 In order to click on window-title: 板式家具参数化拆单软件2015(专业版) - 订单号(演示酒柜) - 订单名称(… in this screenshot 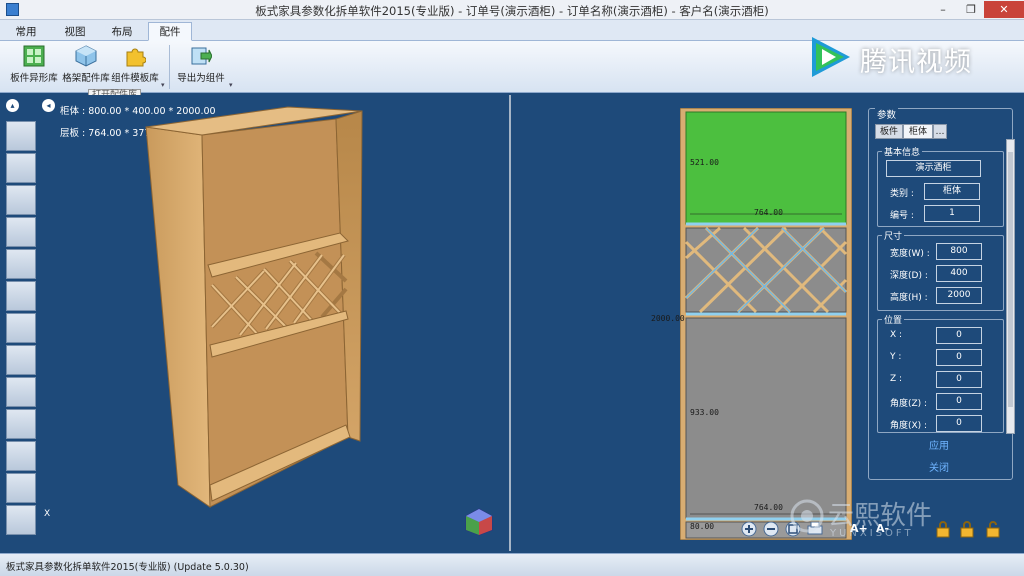, I will do `click(512, 11)`.